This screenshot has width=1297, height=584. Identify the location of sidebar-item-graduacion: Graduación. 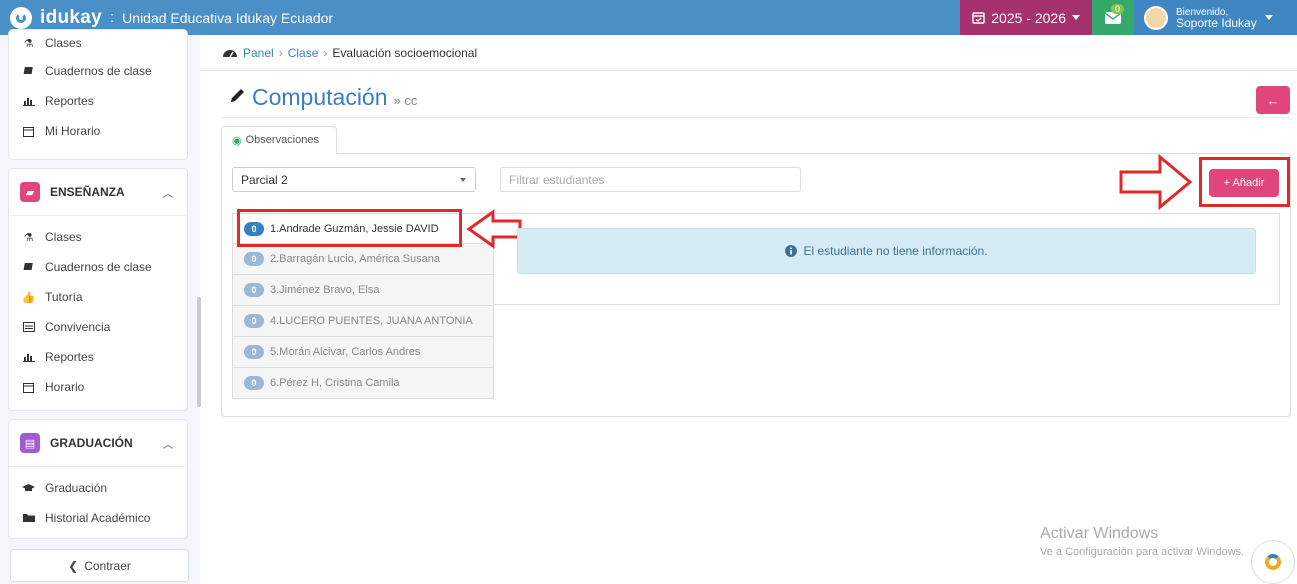
(98, 488).